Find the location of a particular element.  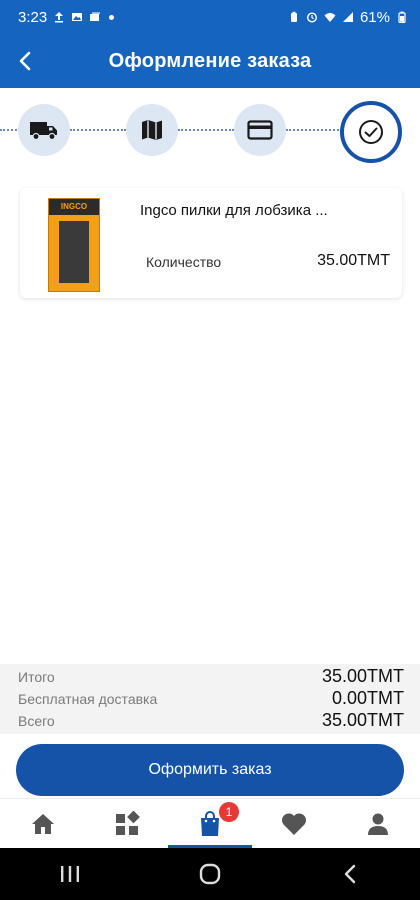

step-payment is located at coordinates (260, 130).